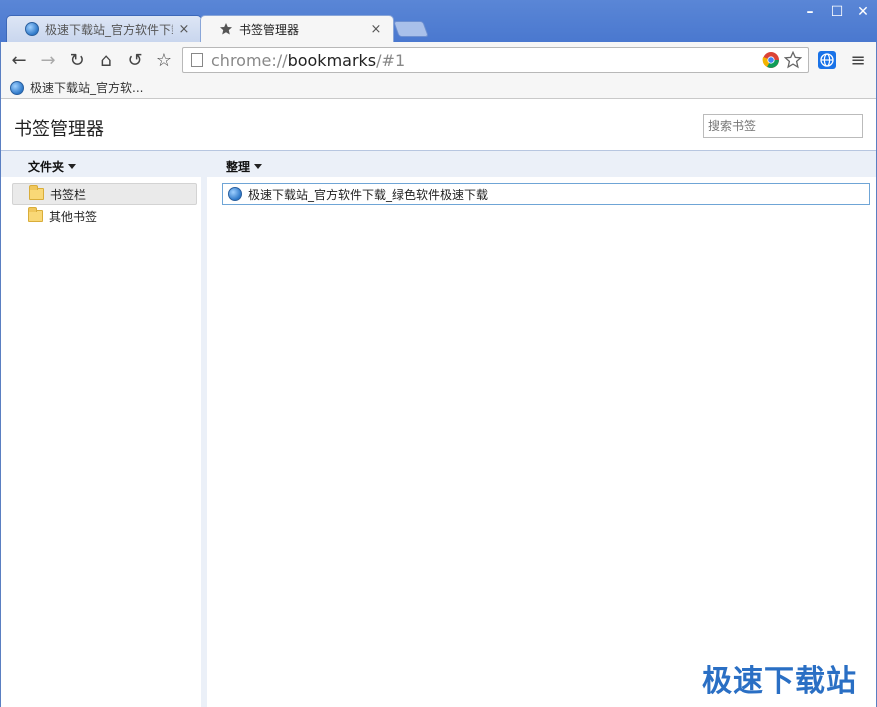  What do you see at coordinates (238, 167) in the screenshot?
I see `organize-menu-label: 整理` at bounding box center [238, 167].